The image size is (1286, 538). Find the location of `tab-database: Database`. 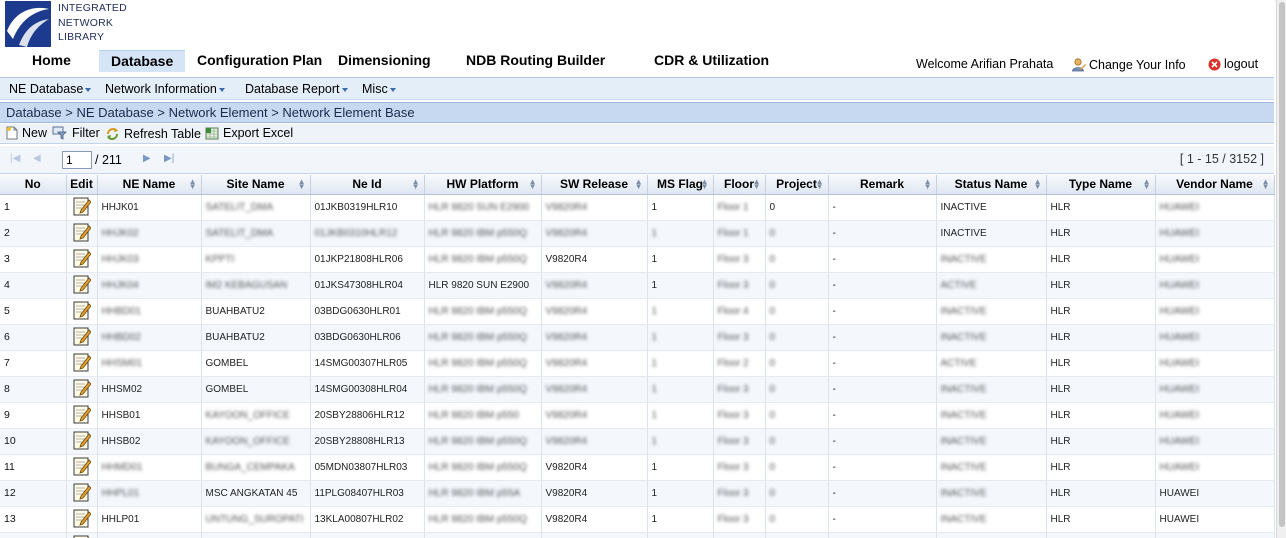

tab-database: Database is located at coordinates (142, 61).